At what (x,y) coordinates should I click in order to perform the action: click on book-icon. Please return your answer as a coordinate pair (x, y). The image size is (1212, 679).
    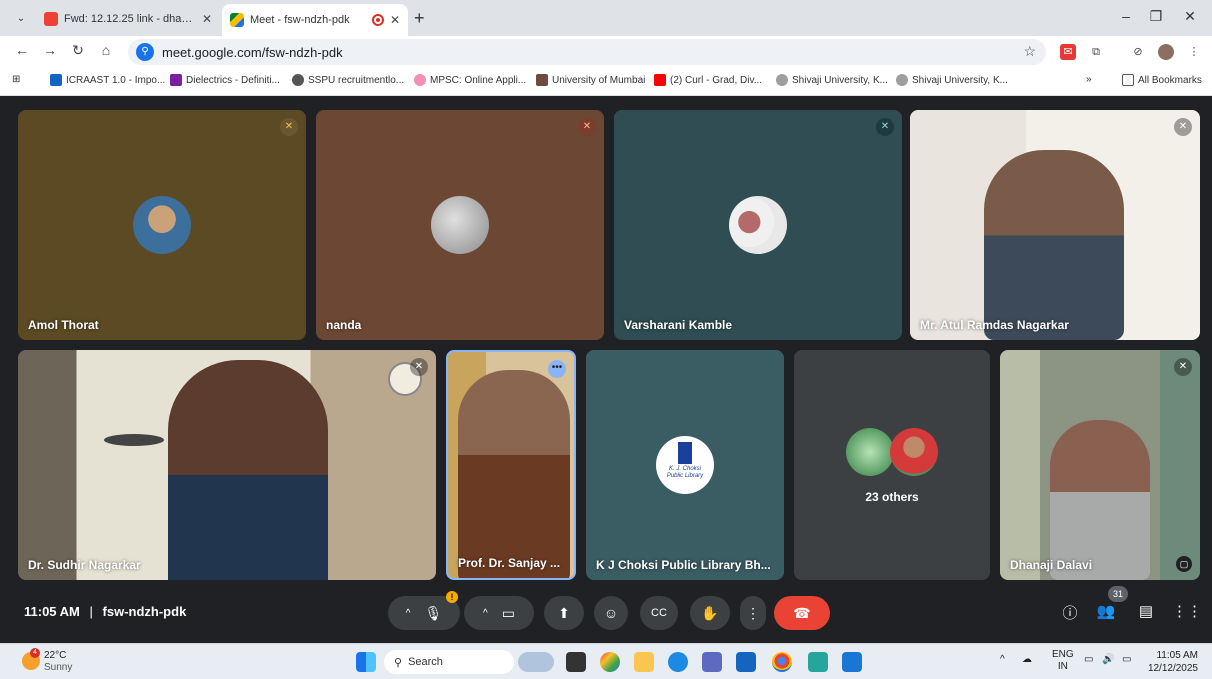
    Looking at the image, I should click on (685, 453).